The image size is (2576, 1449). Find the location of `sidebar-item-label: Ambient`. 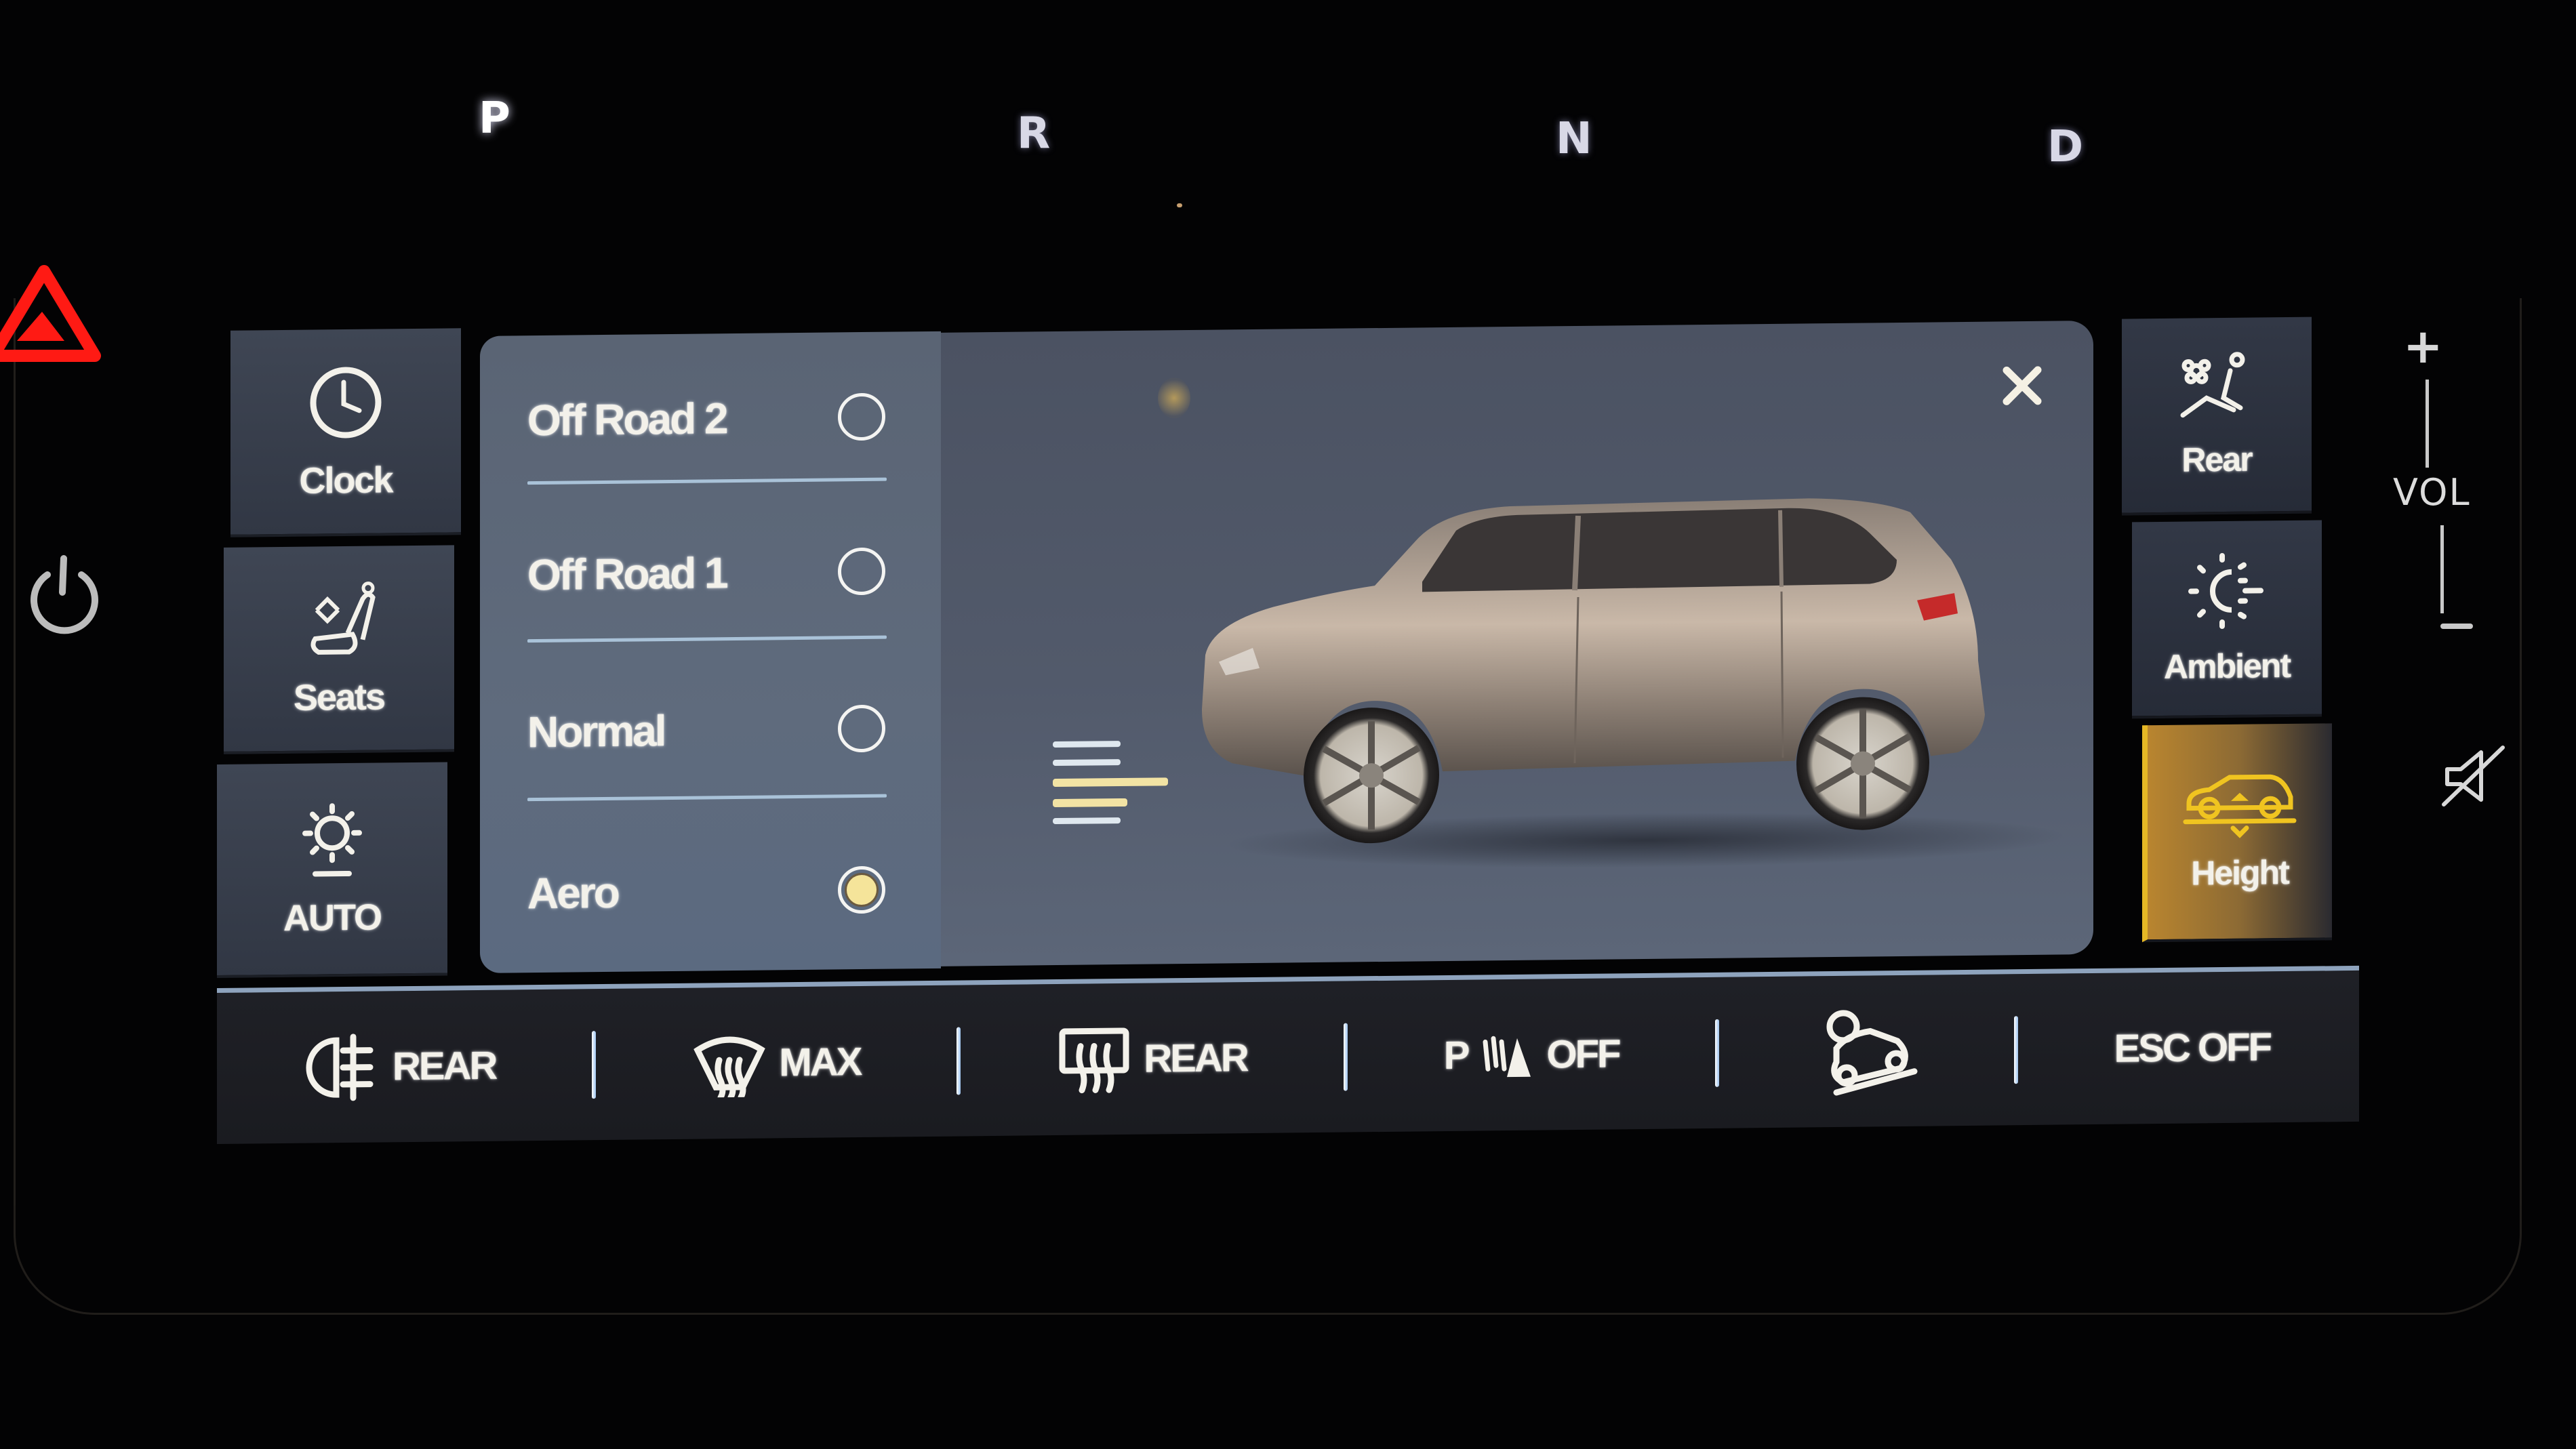

sidebar-item-label: Ambient is located at coordinates (2227, 666).